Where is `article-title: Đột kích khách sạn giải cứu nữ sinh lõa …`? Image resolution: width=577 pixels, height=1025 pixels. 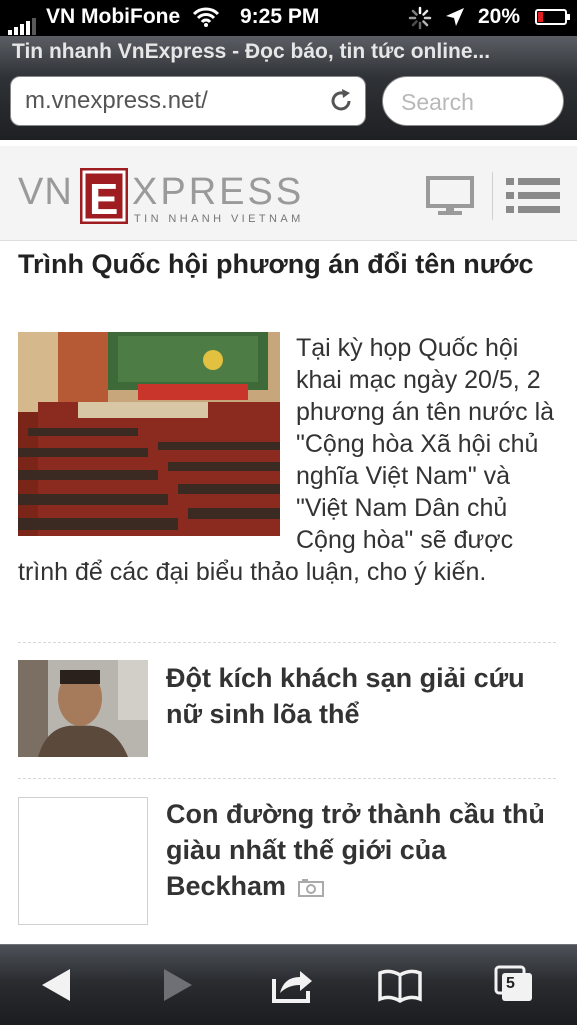 article-title: Đột kích khách sạn giải cứu nữ sinh lõa … is located at coordinates (362, 696).